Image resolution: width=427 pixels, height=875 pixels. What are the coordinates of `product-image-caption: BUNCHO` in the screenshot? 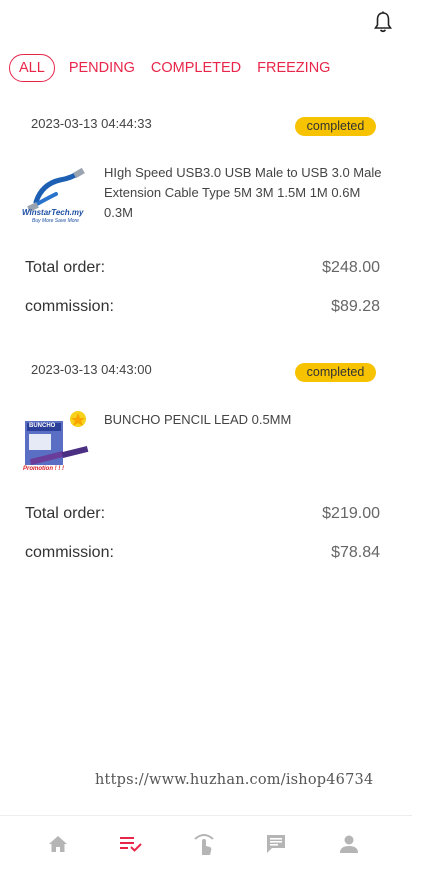 It's located at (42, 426).